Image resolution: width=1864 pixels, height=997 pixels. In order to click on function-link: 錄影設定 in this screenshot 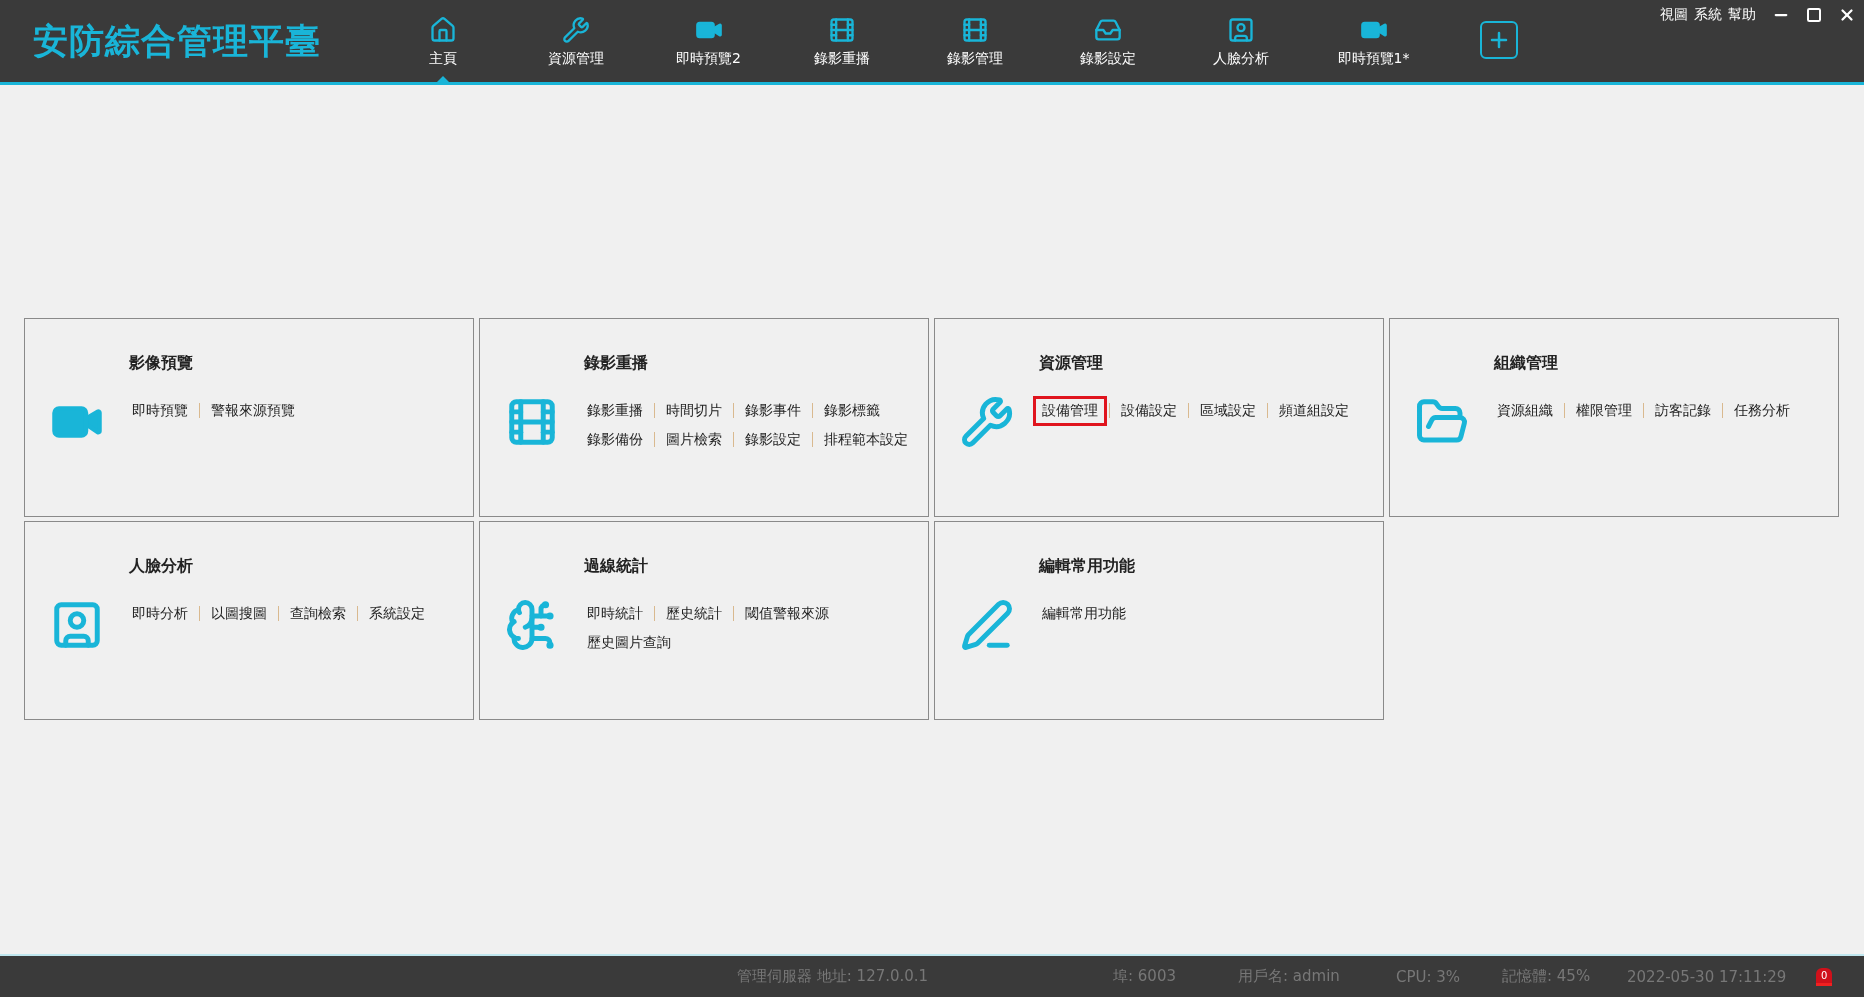, I will do `click(773, 439)`.